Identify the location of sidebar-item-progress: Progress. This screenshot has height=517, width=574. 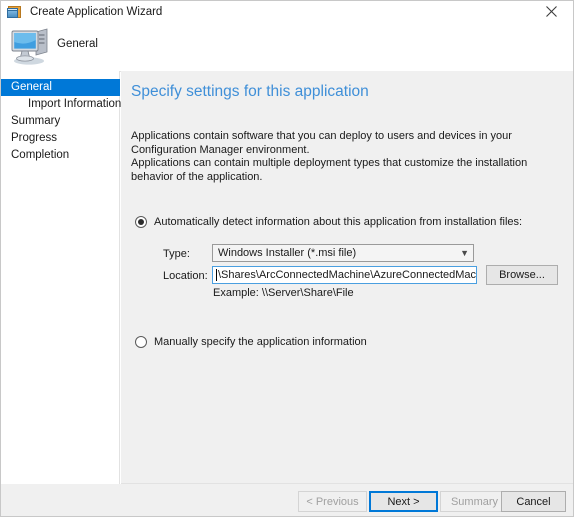
(60, 138).